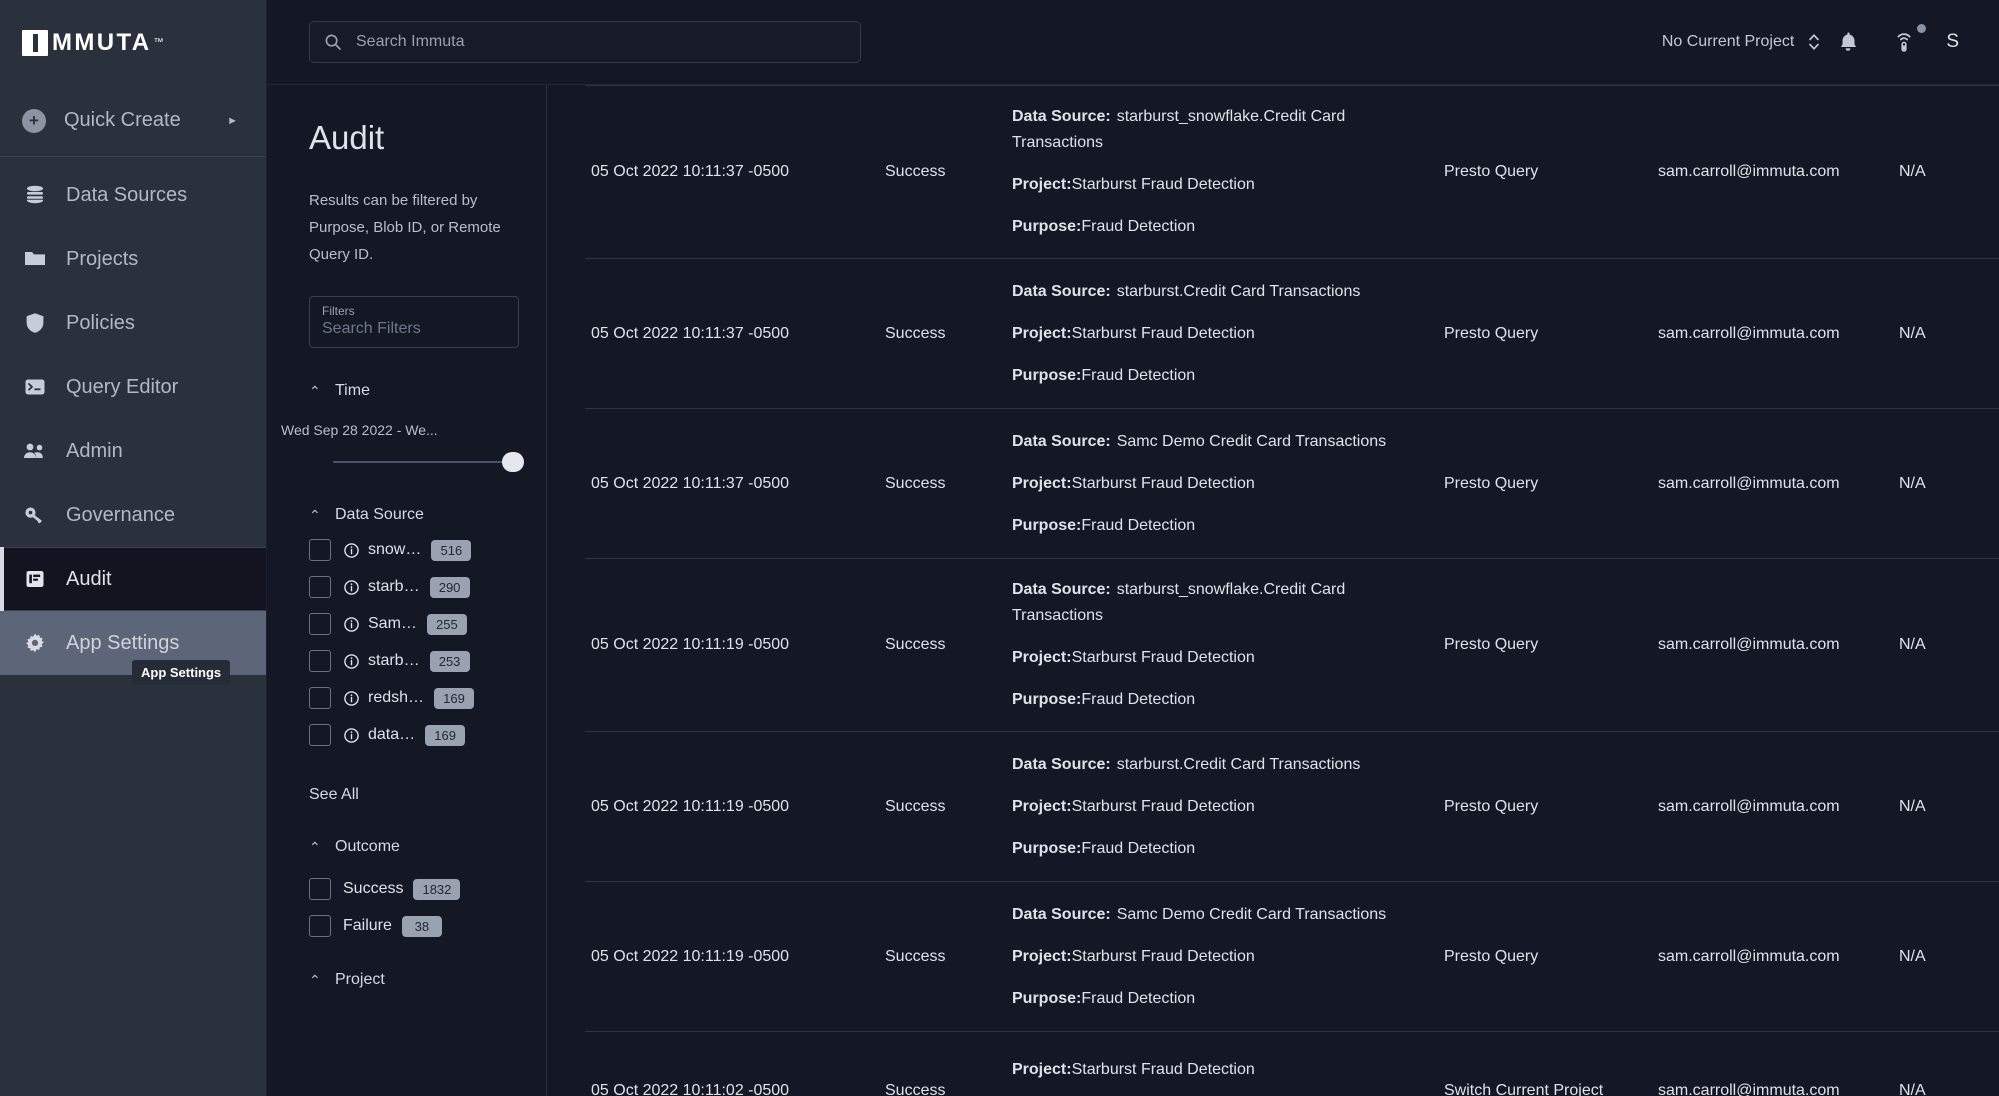 The image size is (1999, 1096). Describe the element at coordinates (428, 462) in the screenshot. I see `time-range-slider` at that location.